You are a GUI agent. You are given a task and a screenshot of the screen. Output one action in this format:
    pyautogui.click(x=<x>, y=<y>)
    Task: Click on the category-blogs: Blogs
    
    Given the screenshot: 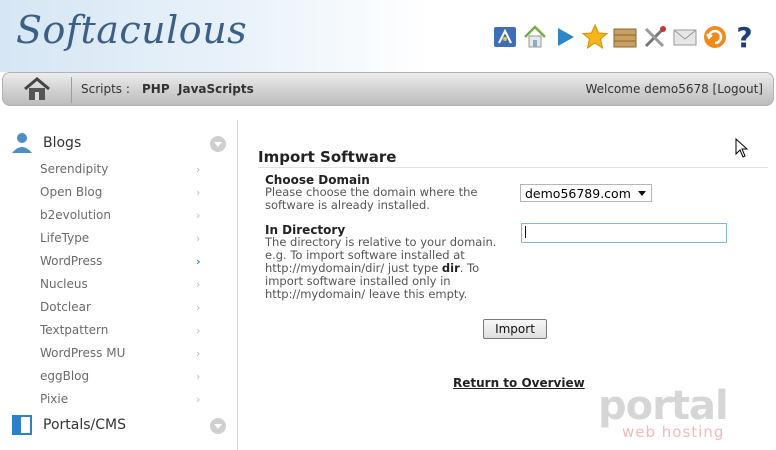 What is the action you would take?
    pyautogui.click(x=119, y=143)
    